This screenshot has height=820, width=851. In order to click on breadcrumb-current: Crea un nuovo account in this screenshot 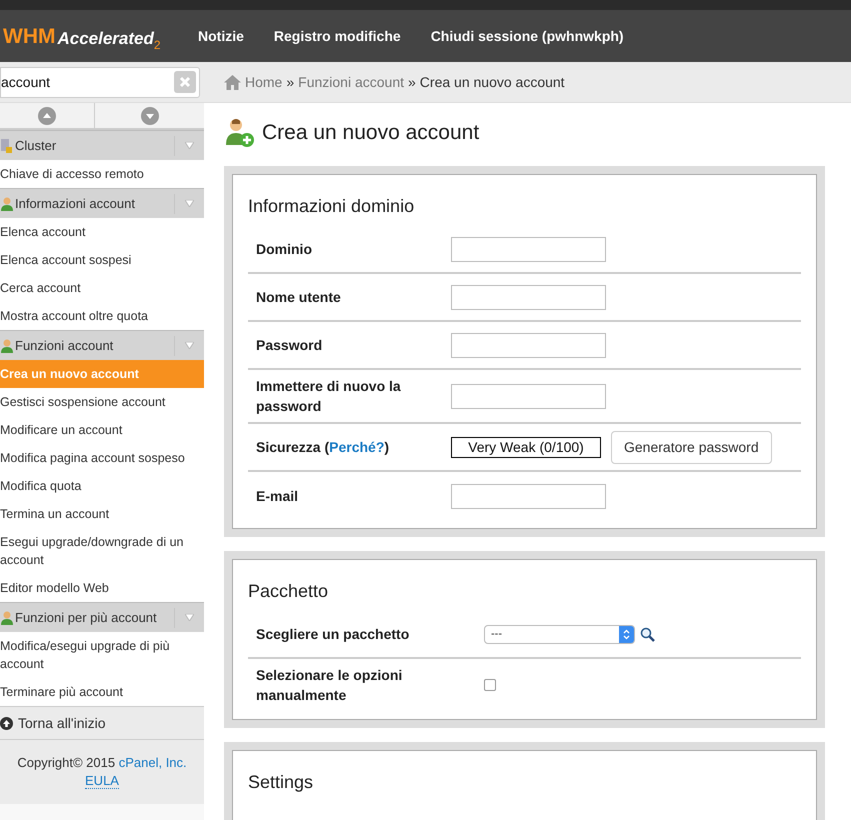, I will do `click(492, 82)`.